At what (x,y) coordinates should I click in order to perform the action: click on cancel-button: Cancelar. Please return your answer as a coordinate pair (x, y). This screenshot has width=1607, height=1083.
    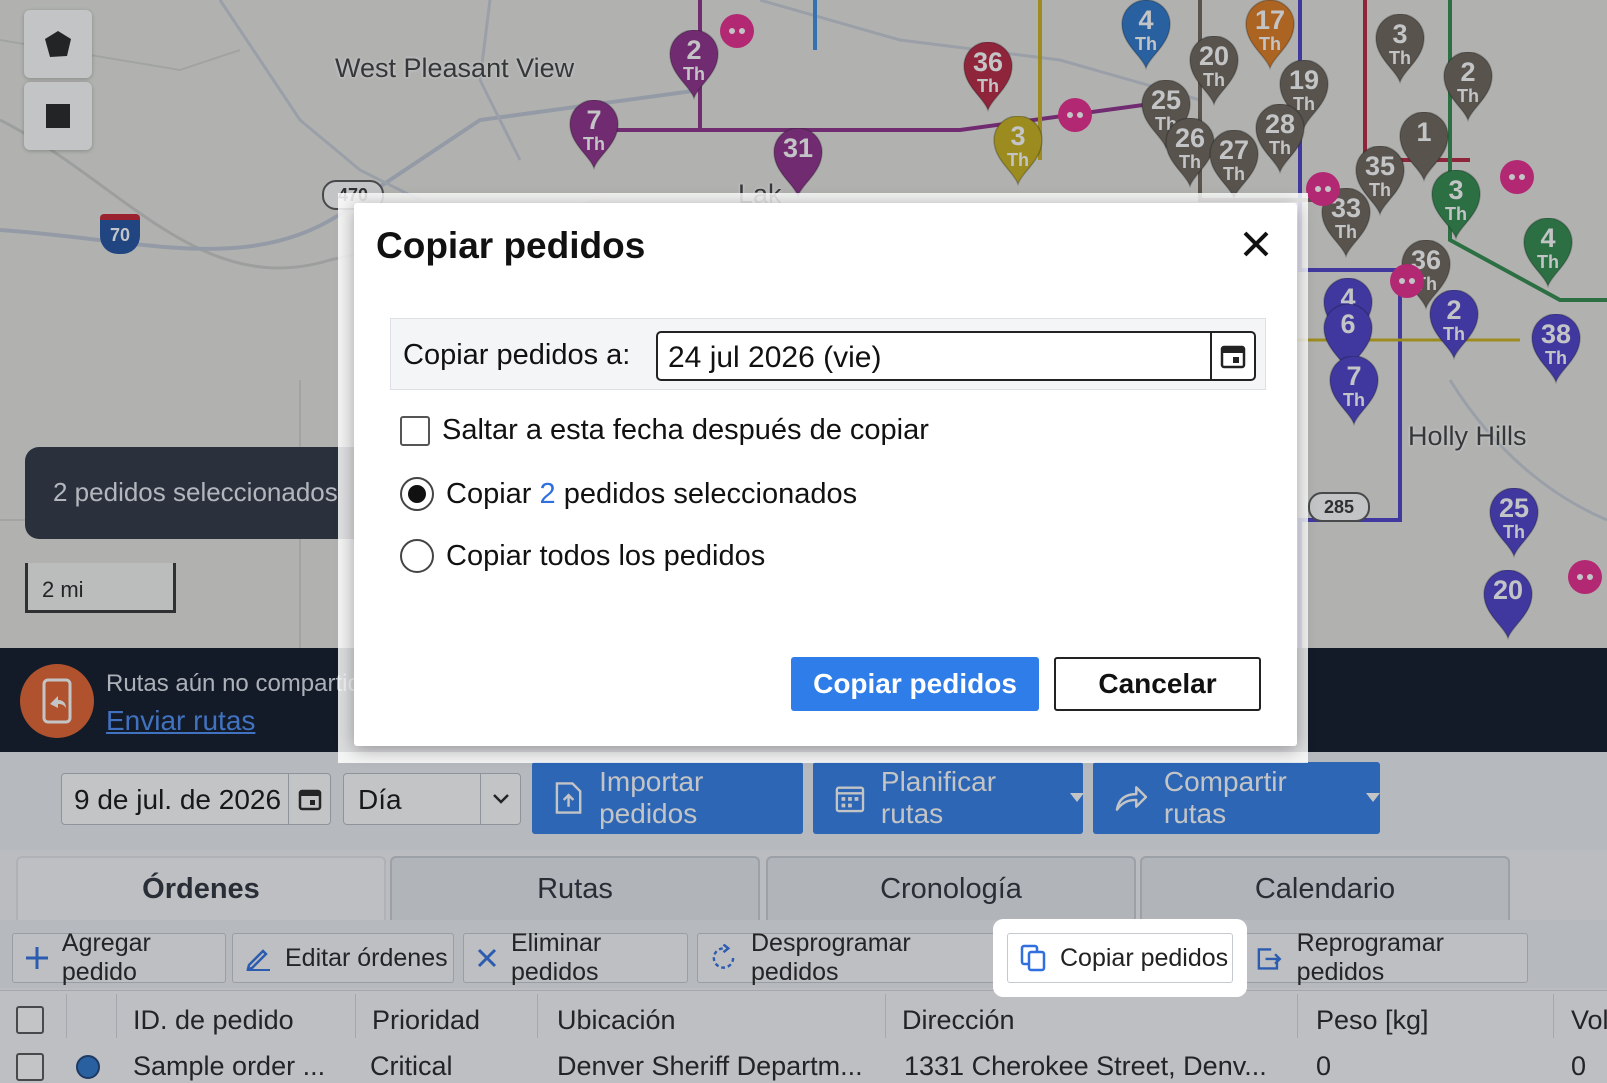
    Looking at the image, I should click on (1157, 684).